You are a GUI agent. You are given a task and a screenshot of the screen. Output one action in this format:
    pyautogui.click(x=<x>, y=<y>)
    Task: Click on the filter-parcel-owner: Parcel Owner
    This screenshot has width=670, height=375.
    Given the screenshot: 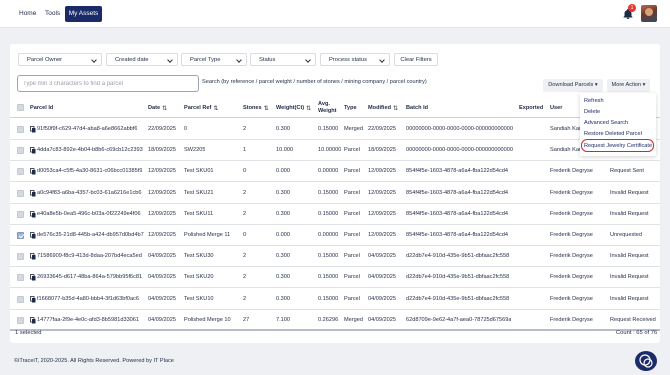 What is the action you would take?
    pyautogui.click(x=60, y=59)
    